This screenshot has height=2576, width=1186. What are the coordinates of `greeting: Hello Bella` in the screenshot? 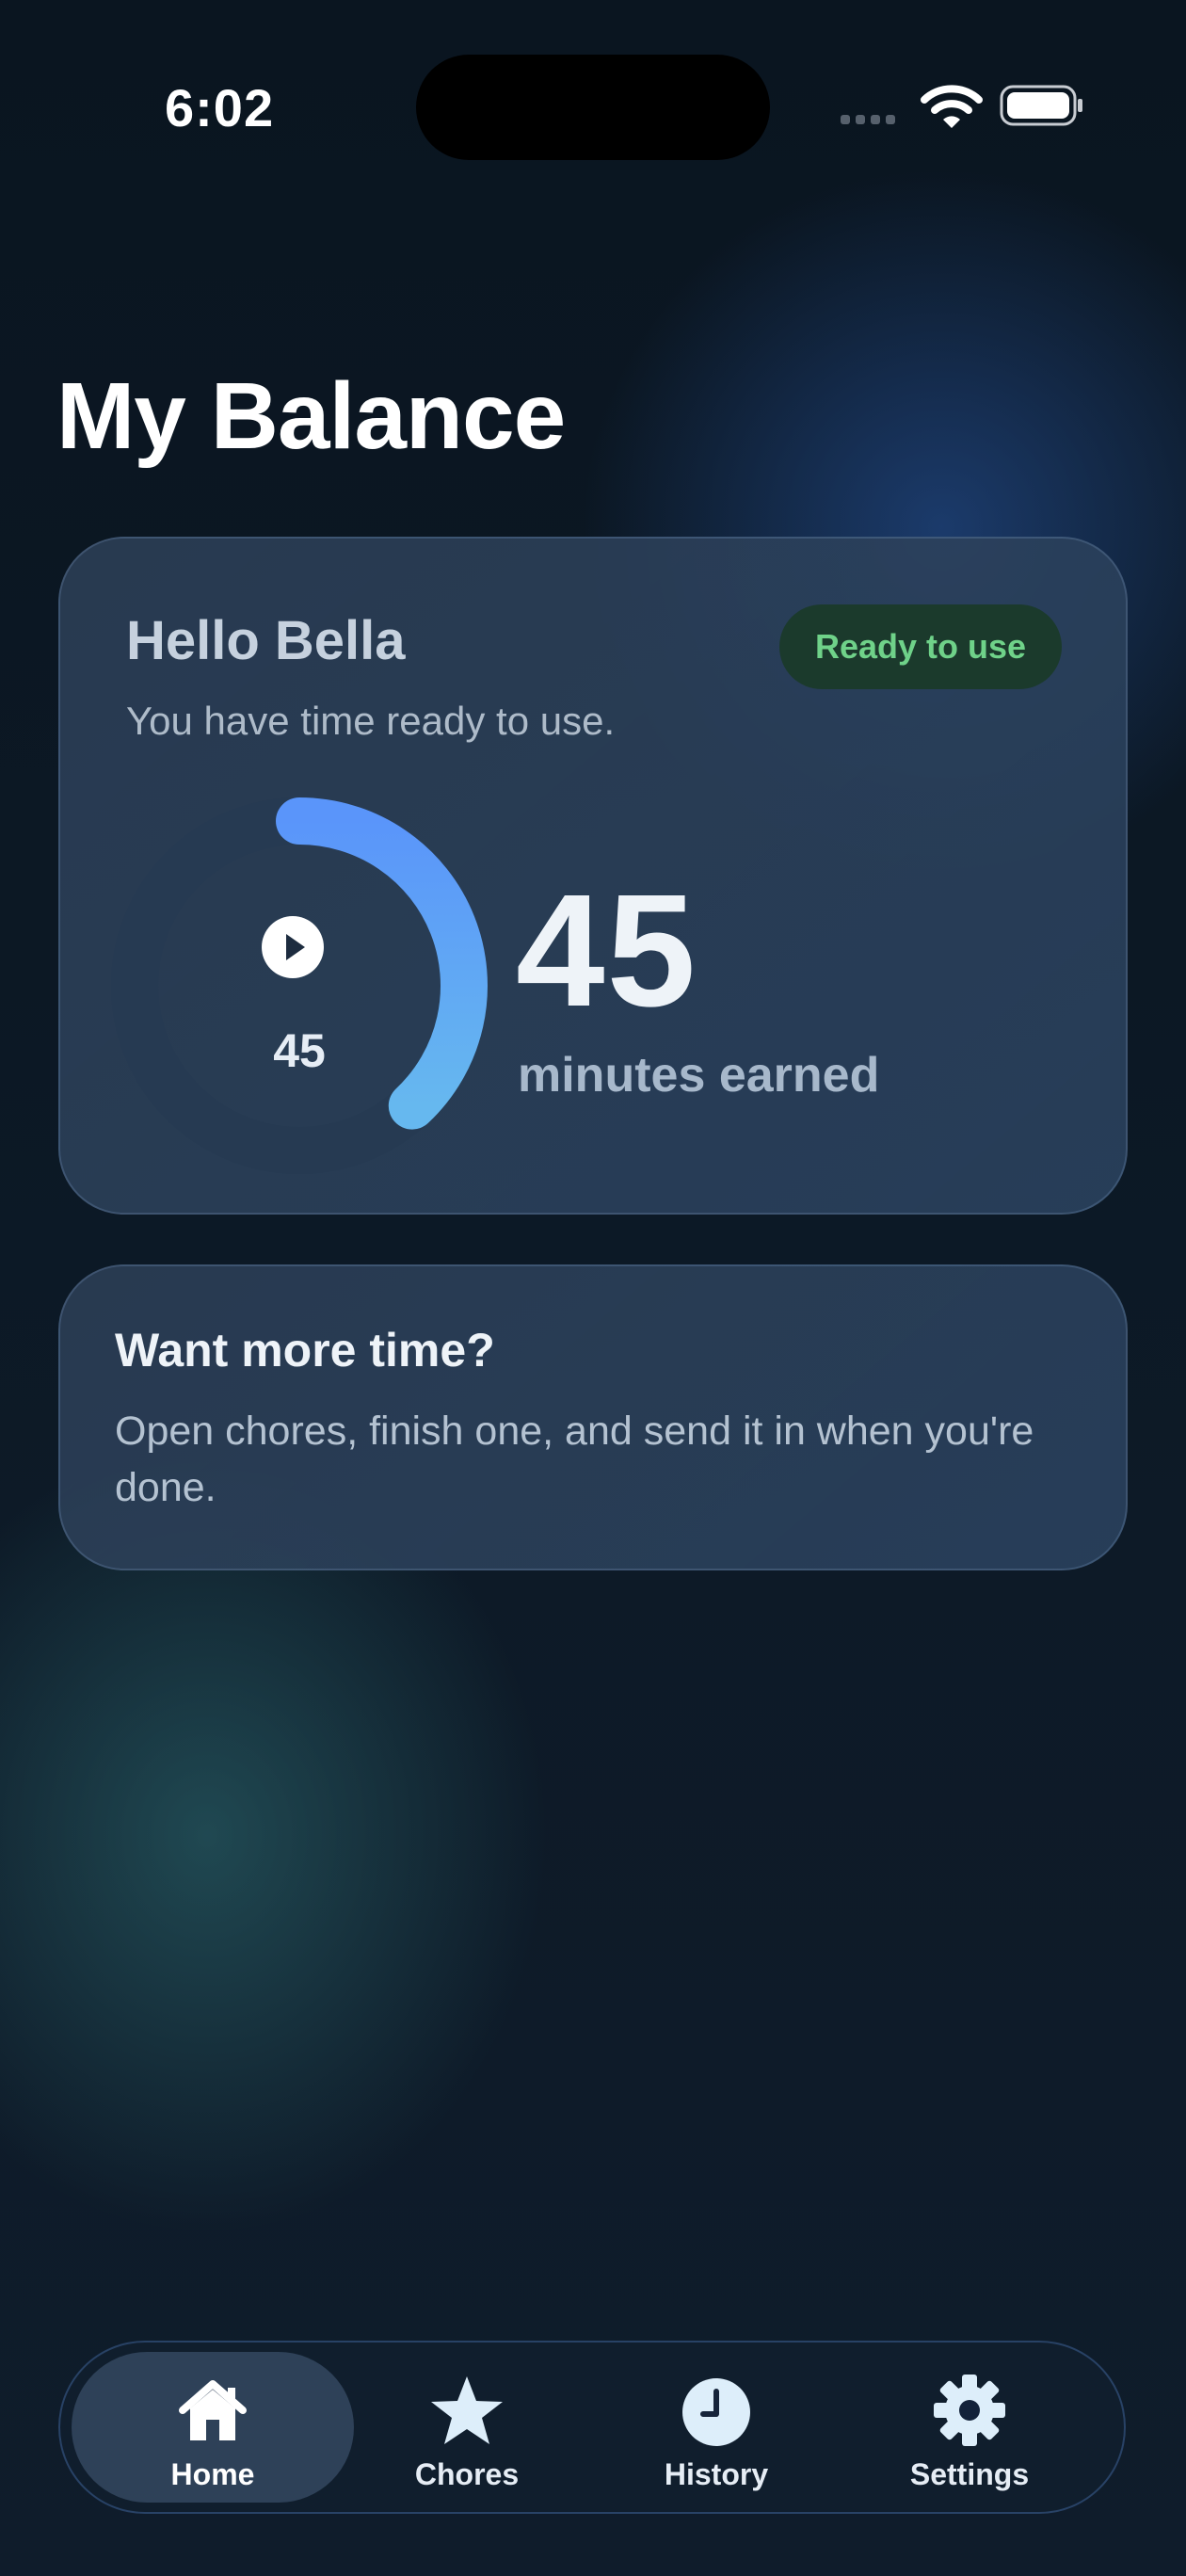 It's located at (266, 640).